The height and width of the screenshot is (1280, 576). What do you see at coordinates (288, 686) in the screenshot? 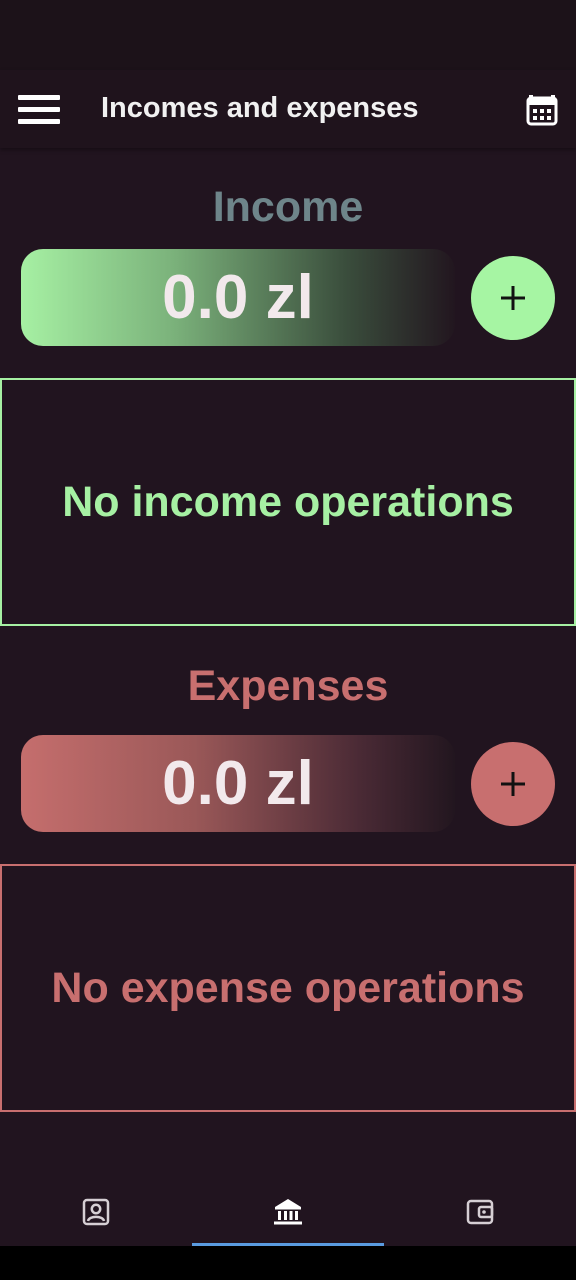
I see `expenses-section-title: Expenses` at bounding box center [288, 686].